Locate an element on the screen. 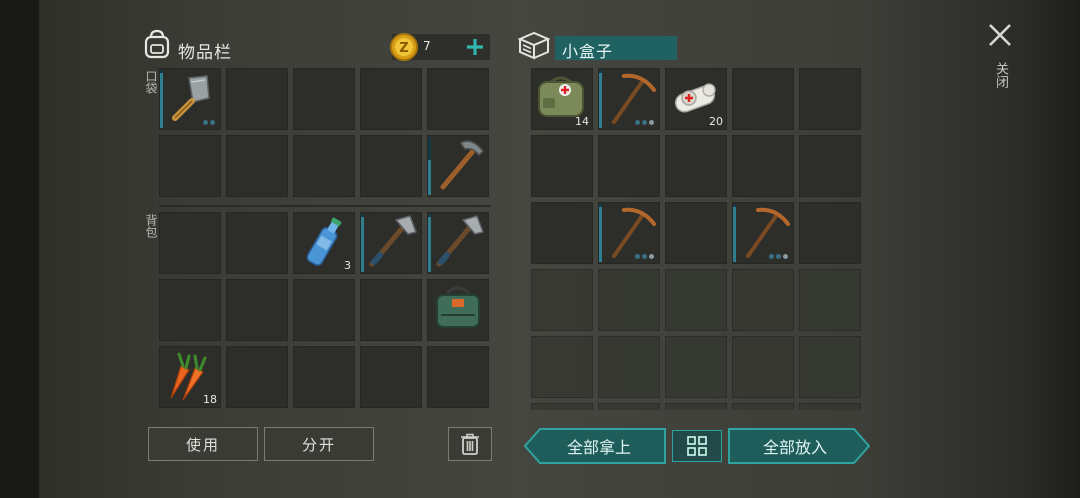 The height and width of the screenshot is (498, 1080). backpack-slot: 18 is located at coordinates (190, 377).